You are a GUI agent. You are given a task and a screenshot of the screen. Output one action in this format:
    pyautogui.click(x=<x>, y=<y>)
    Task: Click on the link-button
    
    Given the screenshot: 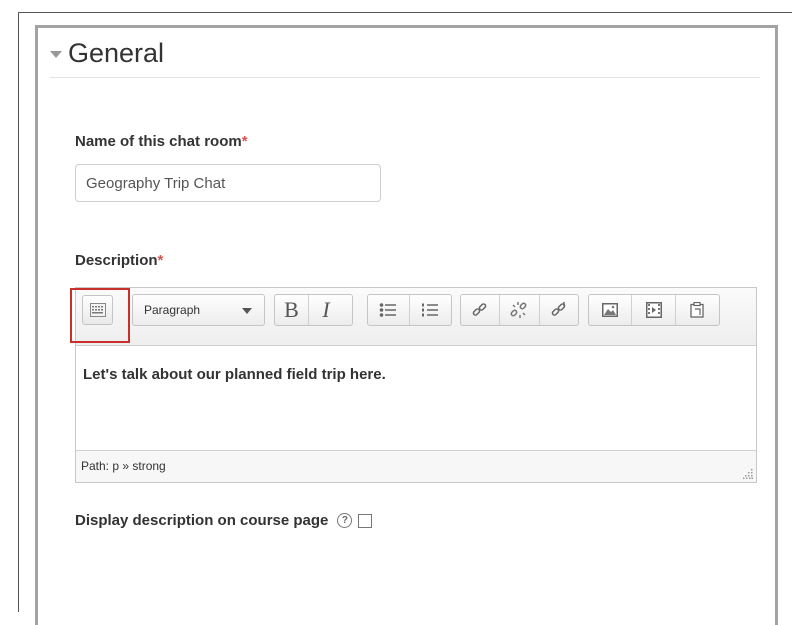 What is the action you would take?
    pyautogui.click(x=481, y=310)
    